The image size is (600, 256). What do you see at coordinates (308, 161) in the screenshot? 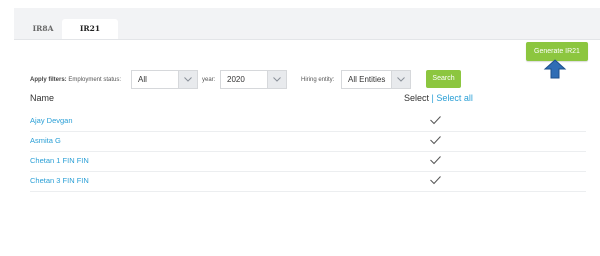
I see `table-row: Chetan 1 FIN FIN` at bounding box center [308, 161].